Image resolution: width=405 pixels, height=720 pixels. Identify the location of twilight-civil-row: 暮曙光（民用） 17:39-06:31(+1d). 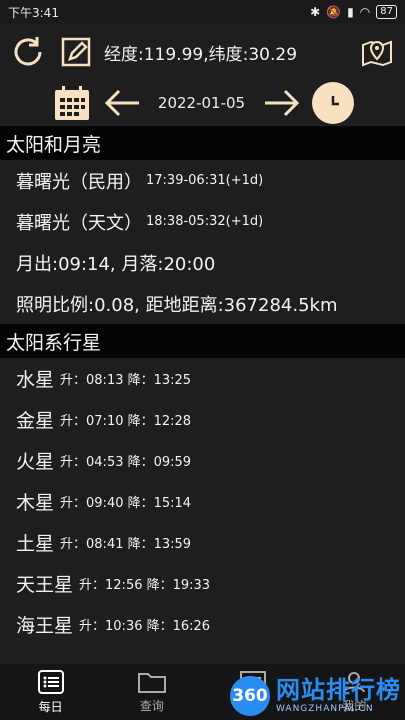
(202, 180).